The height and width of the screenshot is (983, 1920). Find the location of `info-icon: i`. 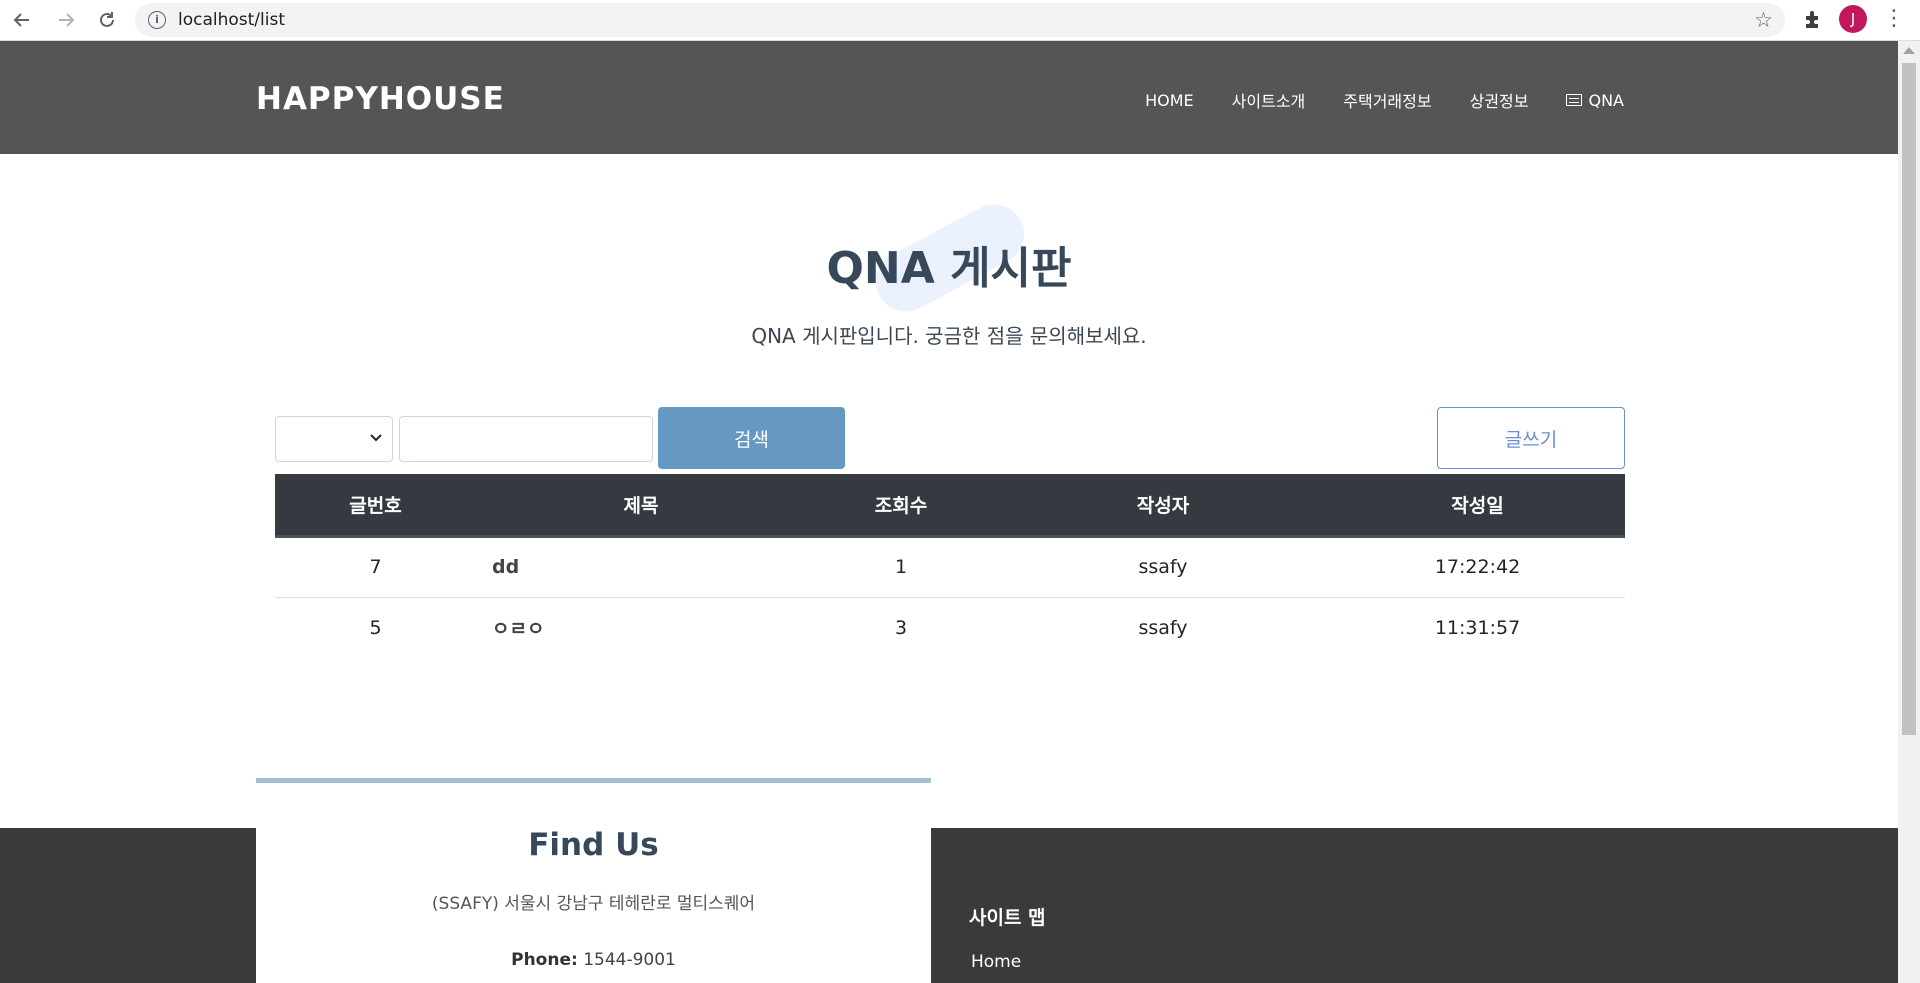

info-icon: i is located at coordinates (157, 20).